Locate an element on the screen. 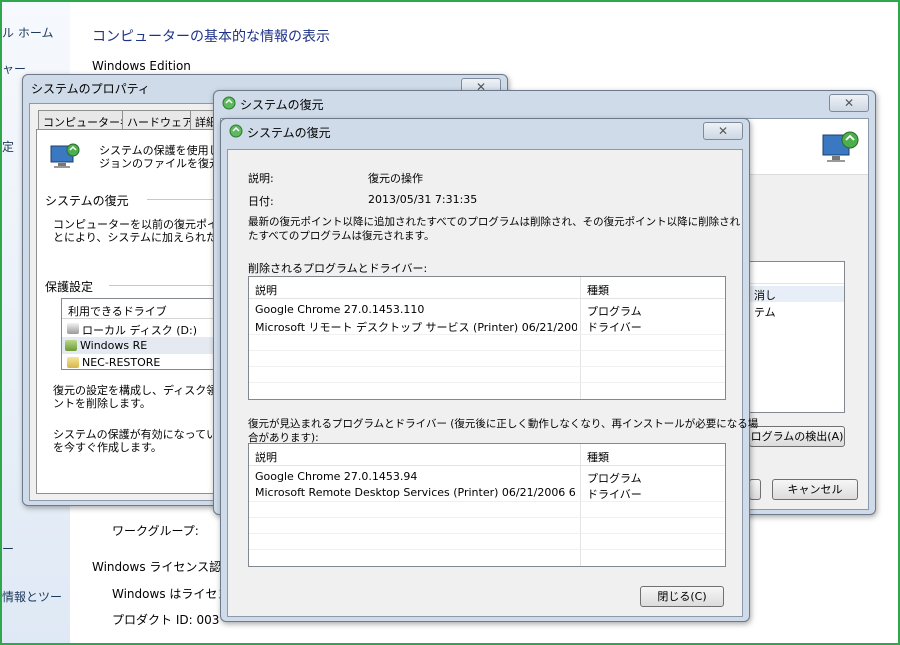  cancel-button: キャンセル is located at coordinates (815, 489).